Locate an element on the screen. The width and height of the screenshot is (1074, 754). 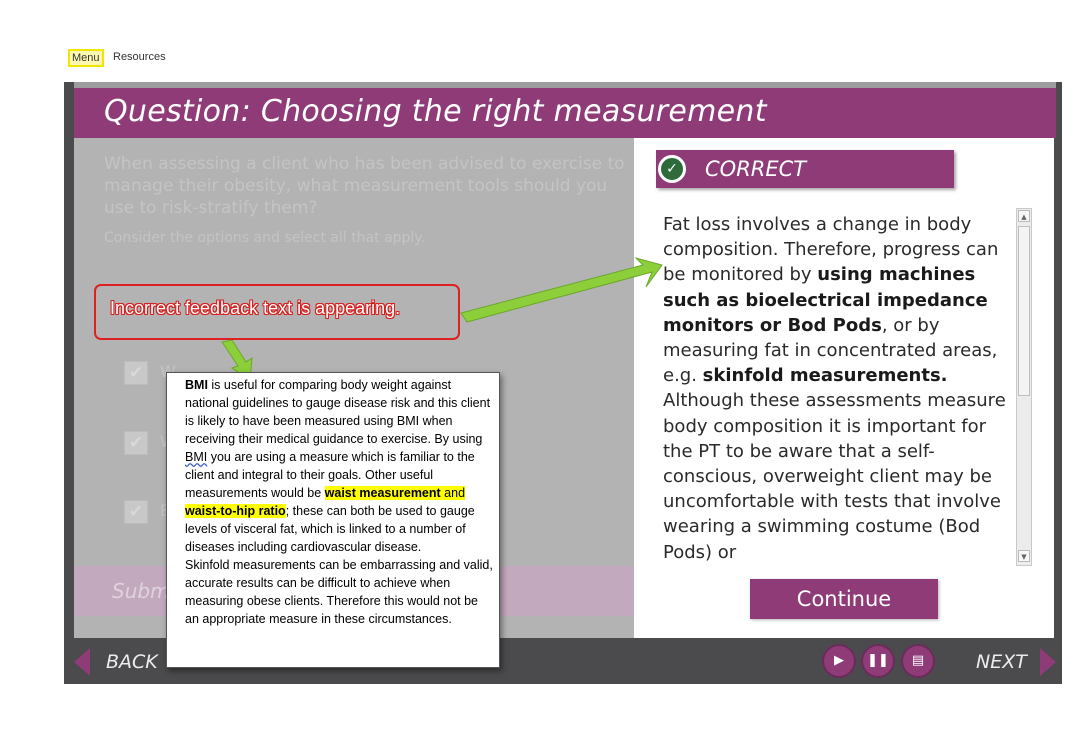
arrow-to-feedback is located at coordinates (561, 290).